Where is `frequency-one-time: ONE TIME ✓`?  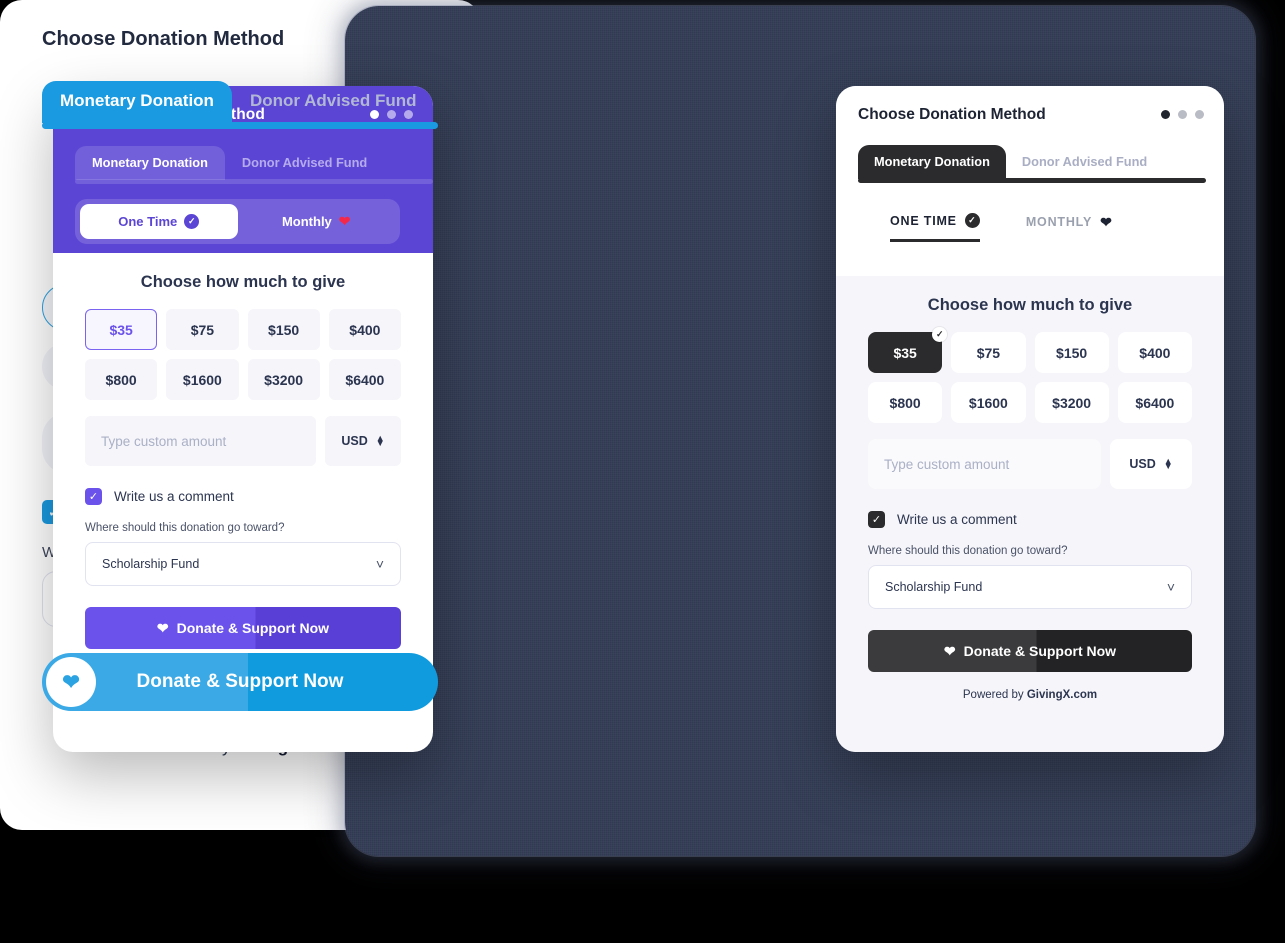
frequency-one-time: ONE TIME ✓ is located at coordinates (935, 227).